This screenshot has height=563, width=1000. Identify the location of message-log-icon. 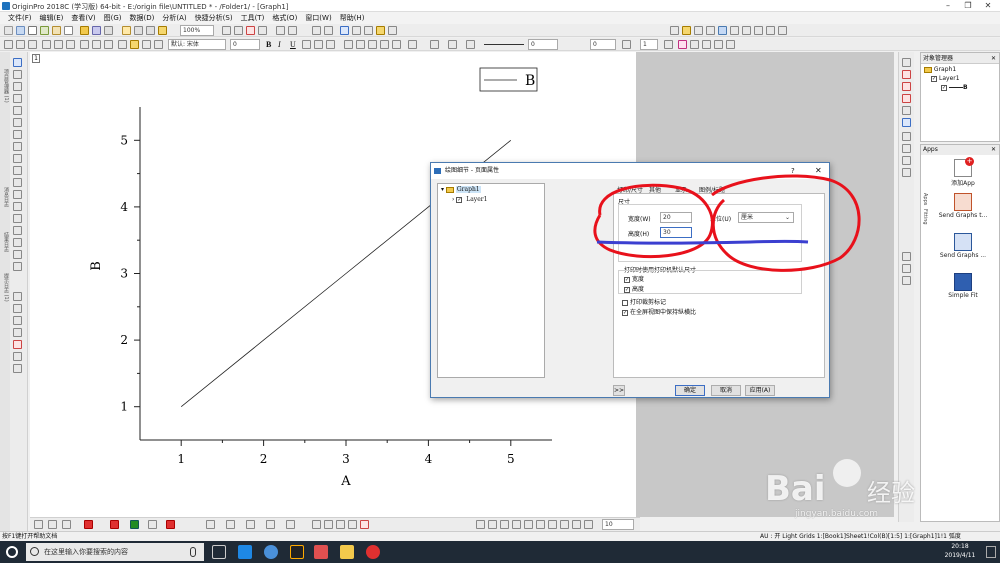
(328, 30).